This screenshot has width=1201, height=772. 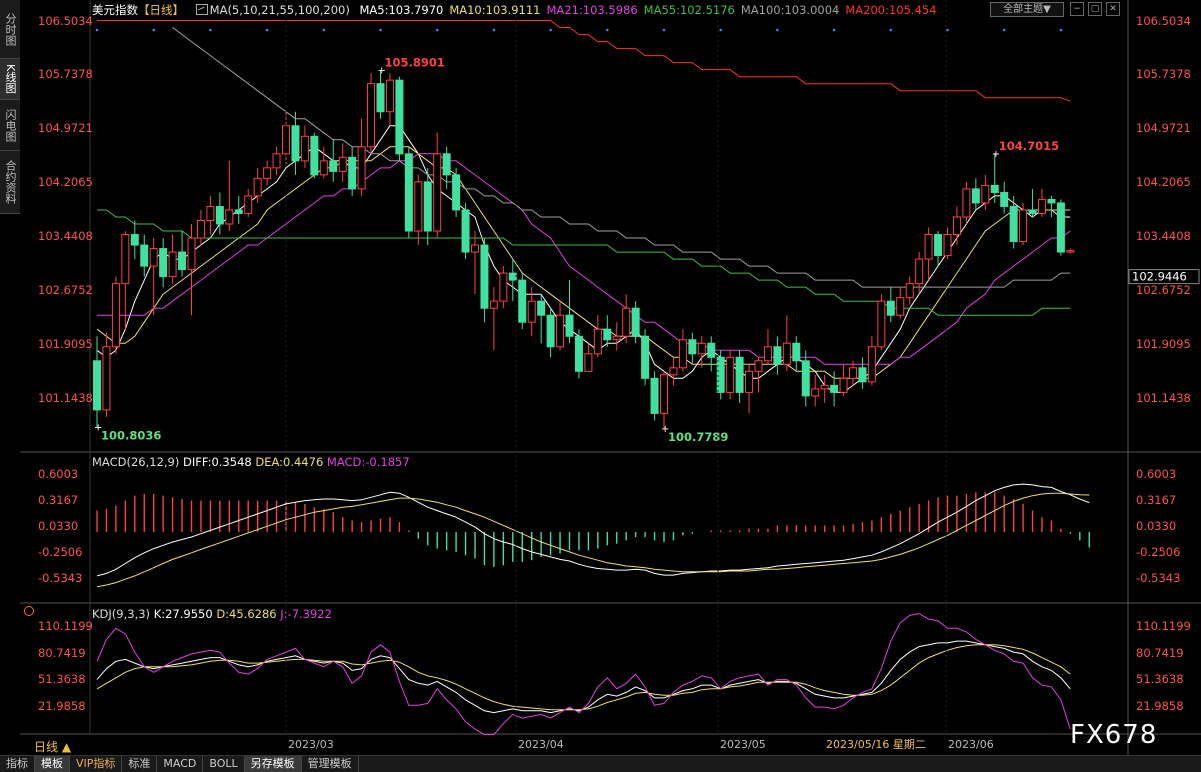 I want to click on macd-value: MACD:-0.1857, so click(x=368, y=462).